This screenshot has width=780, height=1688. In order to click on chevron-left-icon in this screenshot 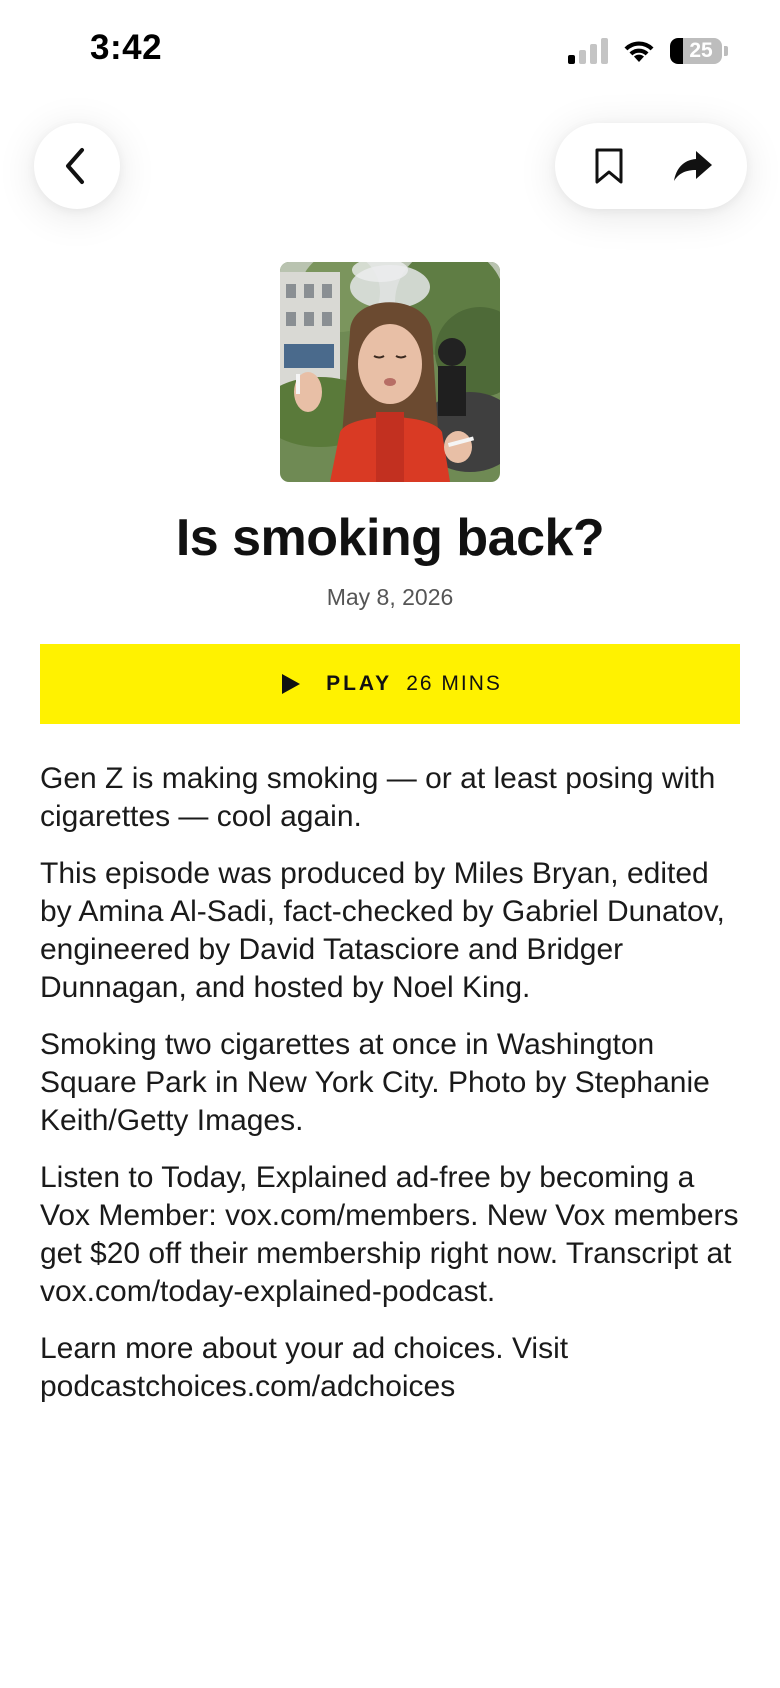, I will do `click(75, 166)`.